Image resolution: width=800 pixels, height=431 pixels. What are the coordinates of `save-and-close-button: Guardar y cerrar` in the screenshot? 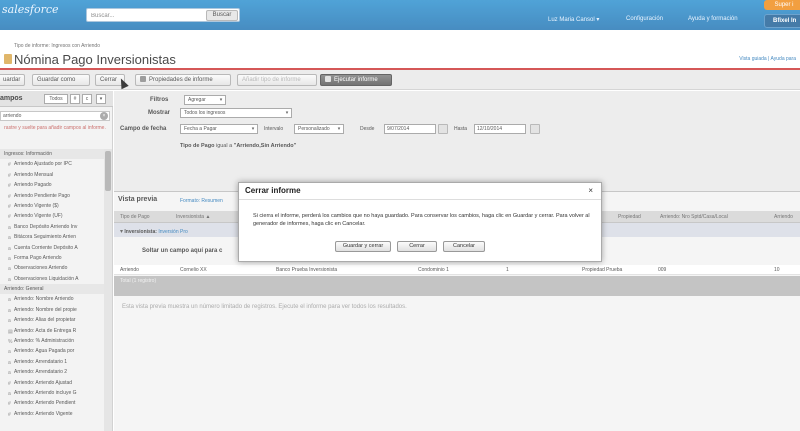 It's located at (363, 246).